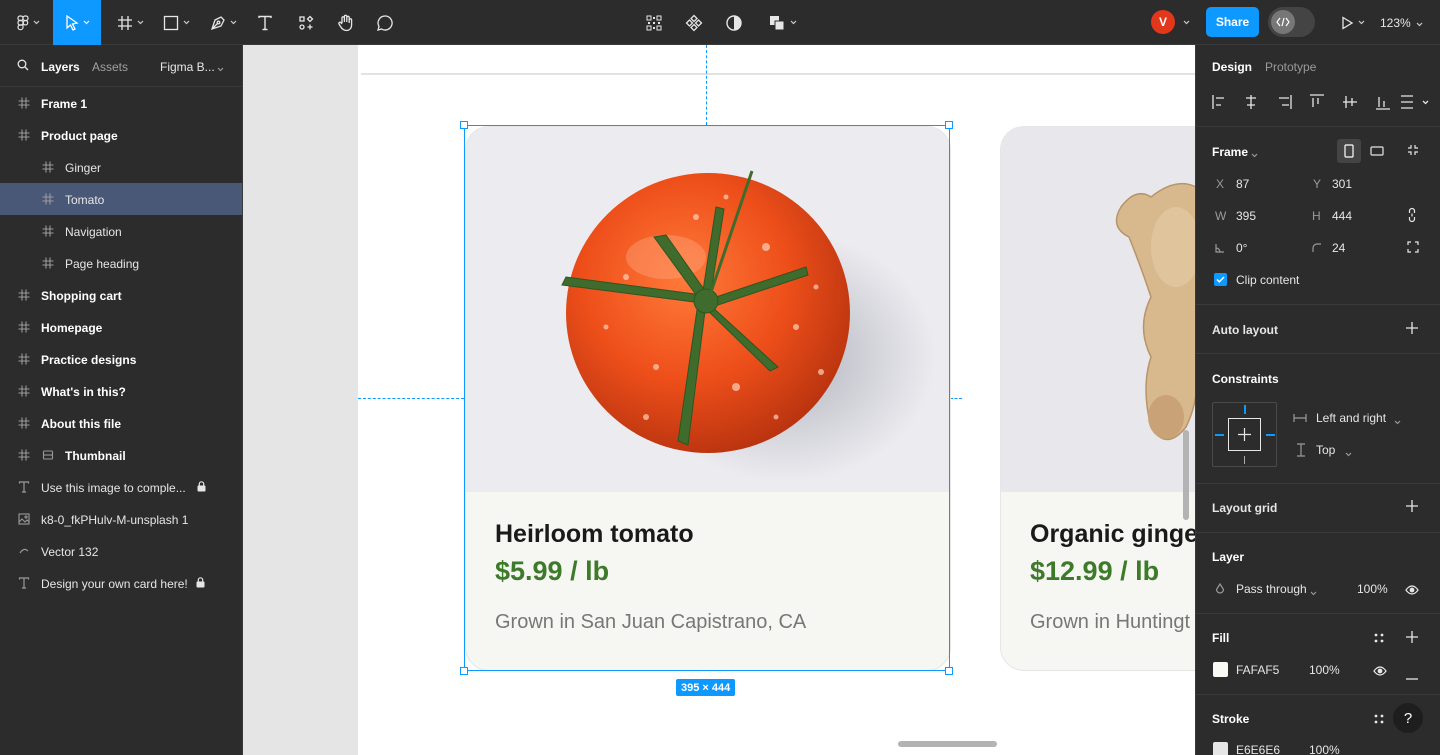  I want to click on stroke-opacity-input: 100%, so click(1324, 749).